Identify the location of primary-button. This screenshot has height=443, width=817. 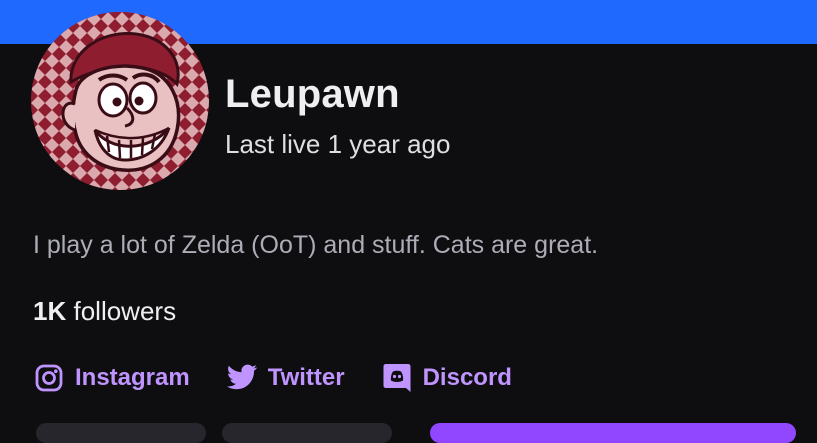
(613, 433).